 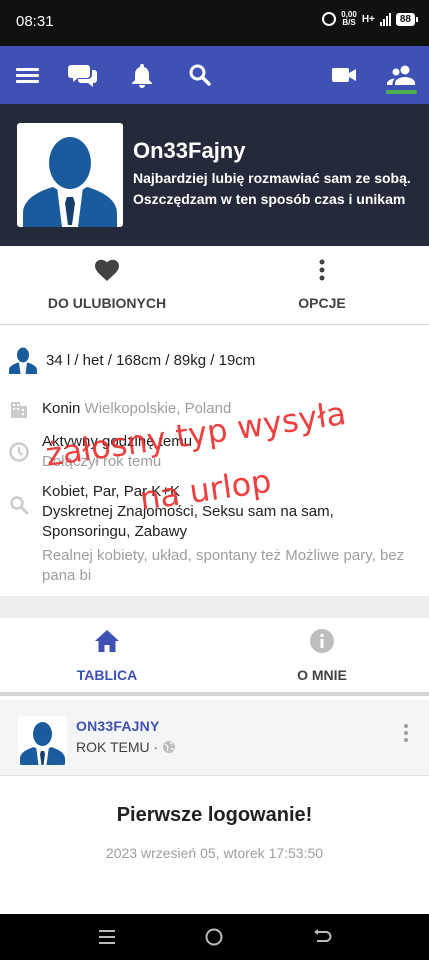 What do you see at coordinates (19, 410) in the screenshot?
I see `building-icon` at bounding box center [19, 410].